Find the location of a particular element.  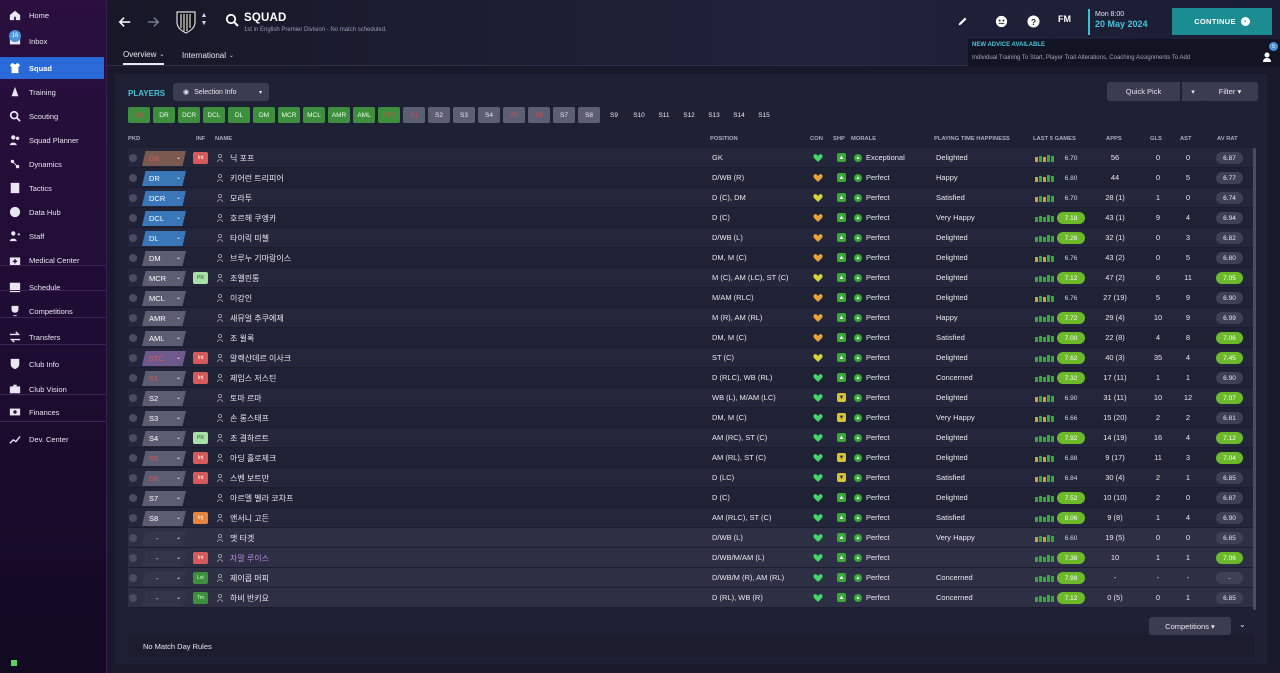

player-name: 아르멜 벨라 코차프 is located at coordinates (261, 498).